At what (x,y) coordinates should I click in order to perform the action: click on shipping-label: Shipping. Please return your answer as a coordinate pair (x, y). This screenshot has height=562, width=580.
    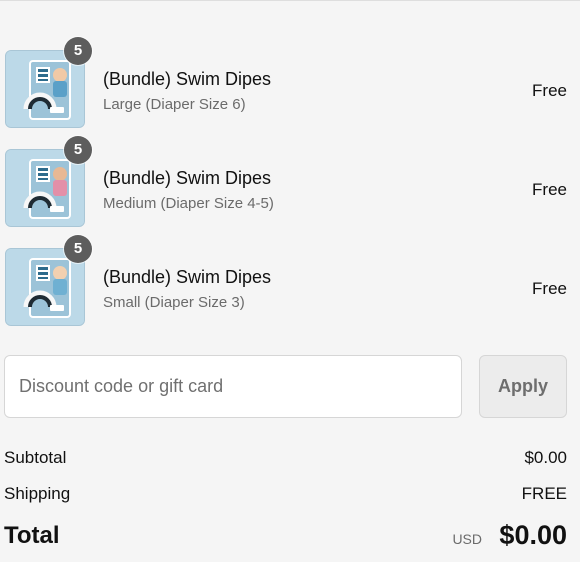
    Looking at the image, I should click on (37, 493).